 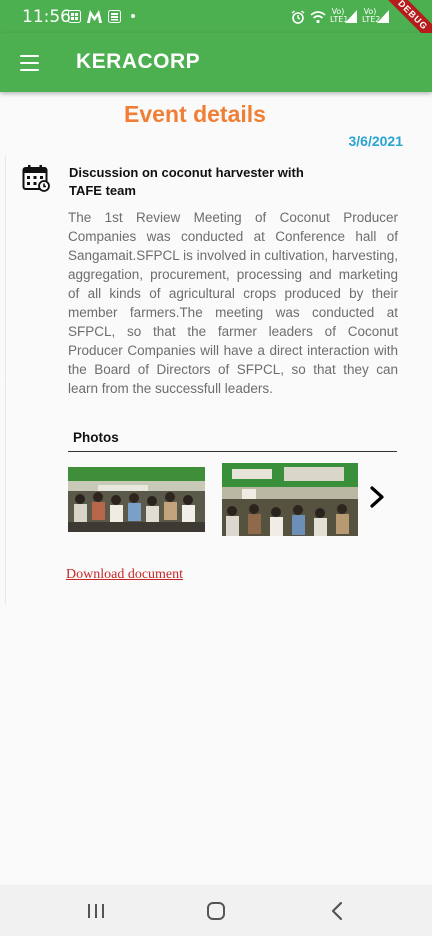 I want to click on chevron-right-icon, so click(x=377, y=497).